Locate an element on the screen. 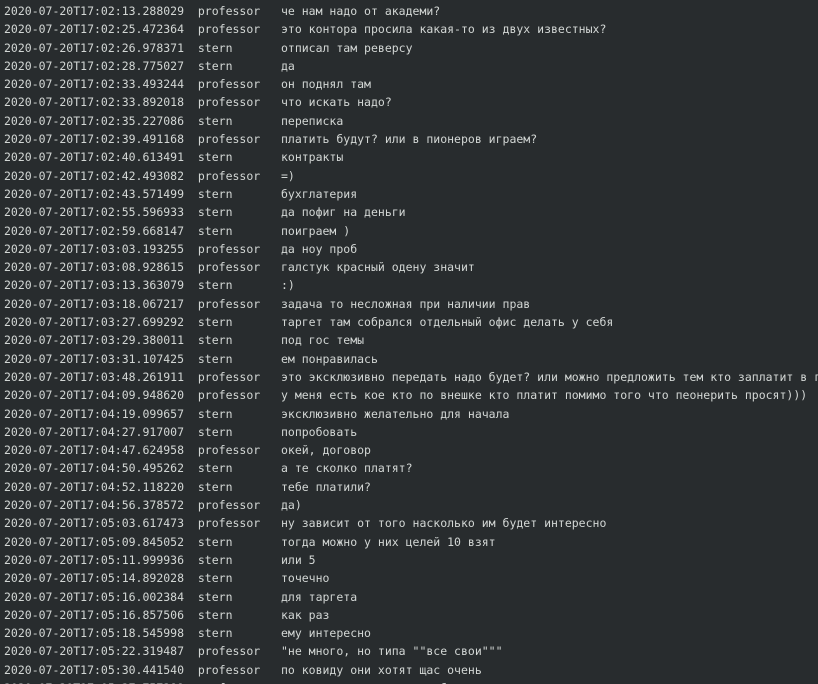 This screenshot has width=818, height=684. log-timestamp: 2020-07-20T17:03:48.261911 is located at coordinates (94, 376).